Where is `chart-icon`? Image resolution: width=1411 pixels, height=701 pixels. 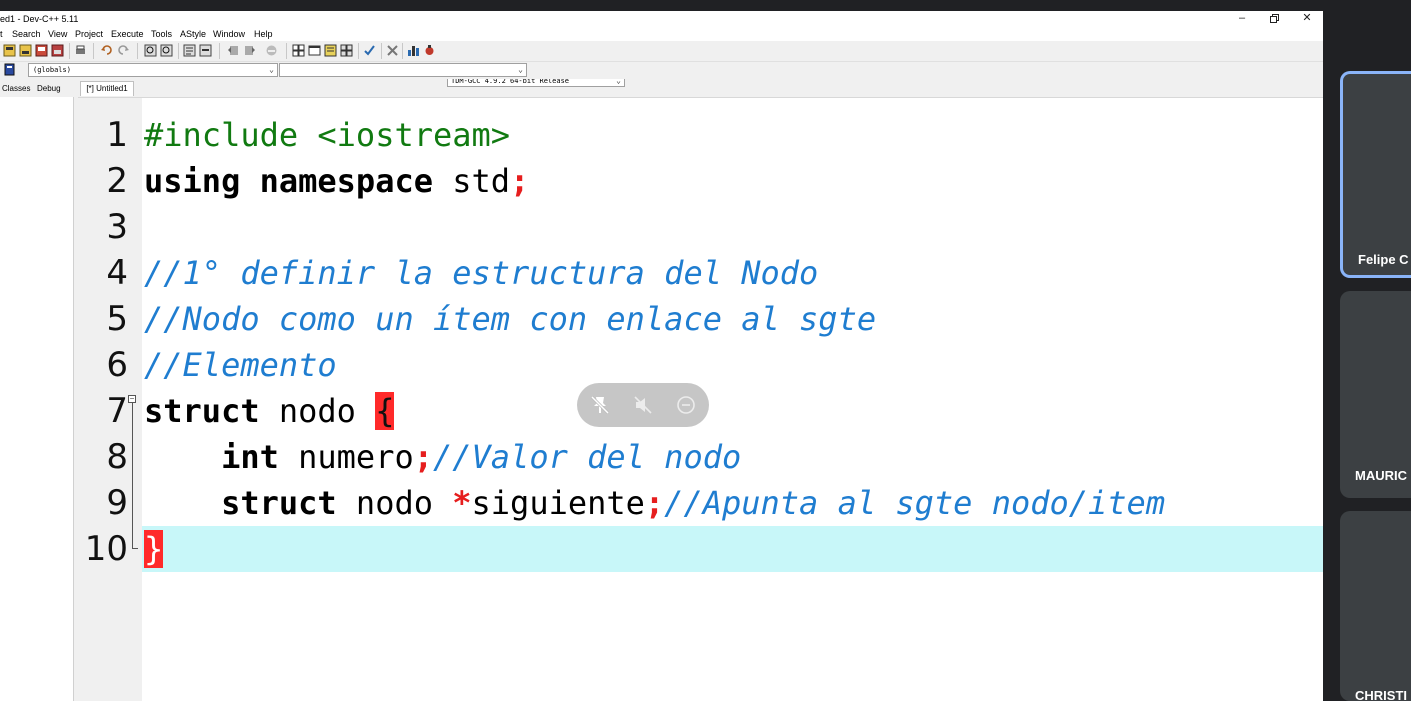
chart-icon is located at coordinates (413, 50).